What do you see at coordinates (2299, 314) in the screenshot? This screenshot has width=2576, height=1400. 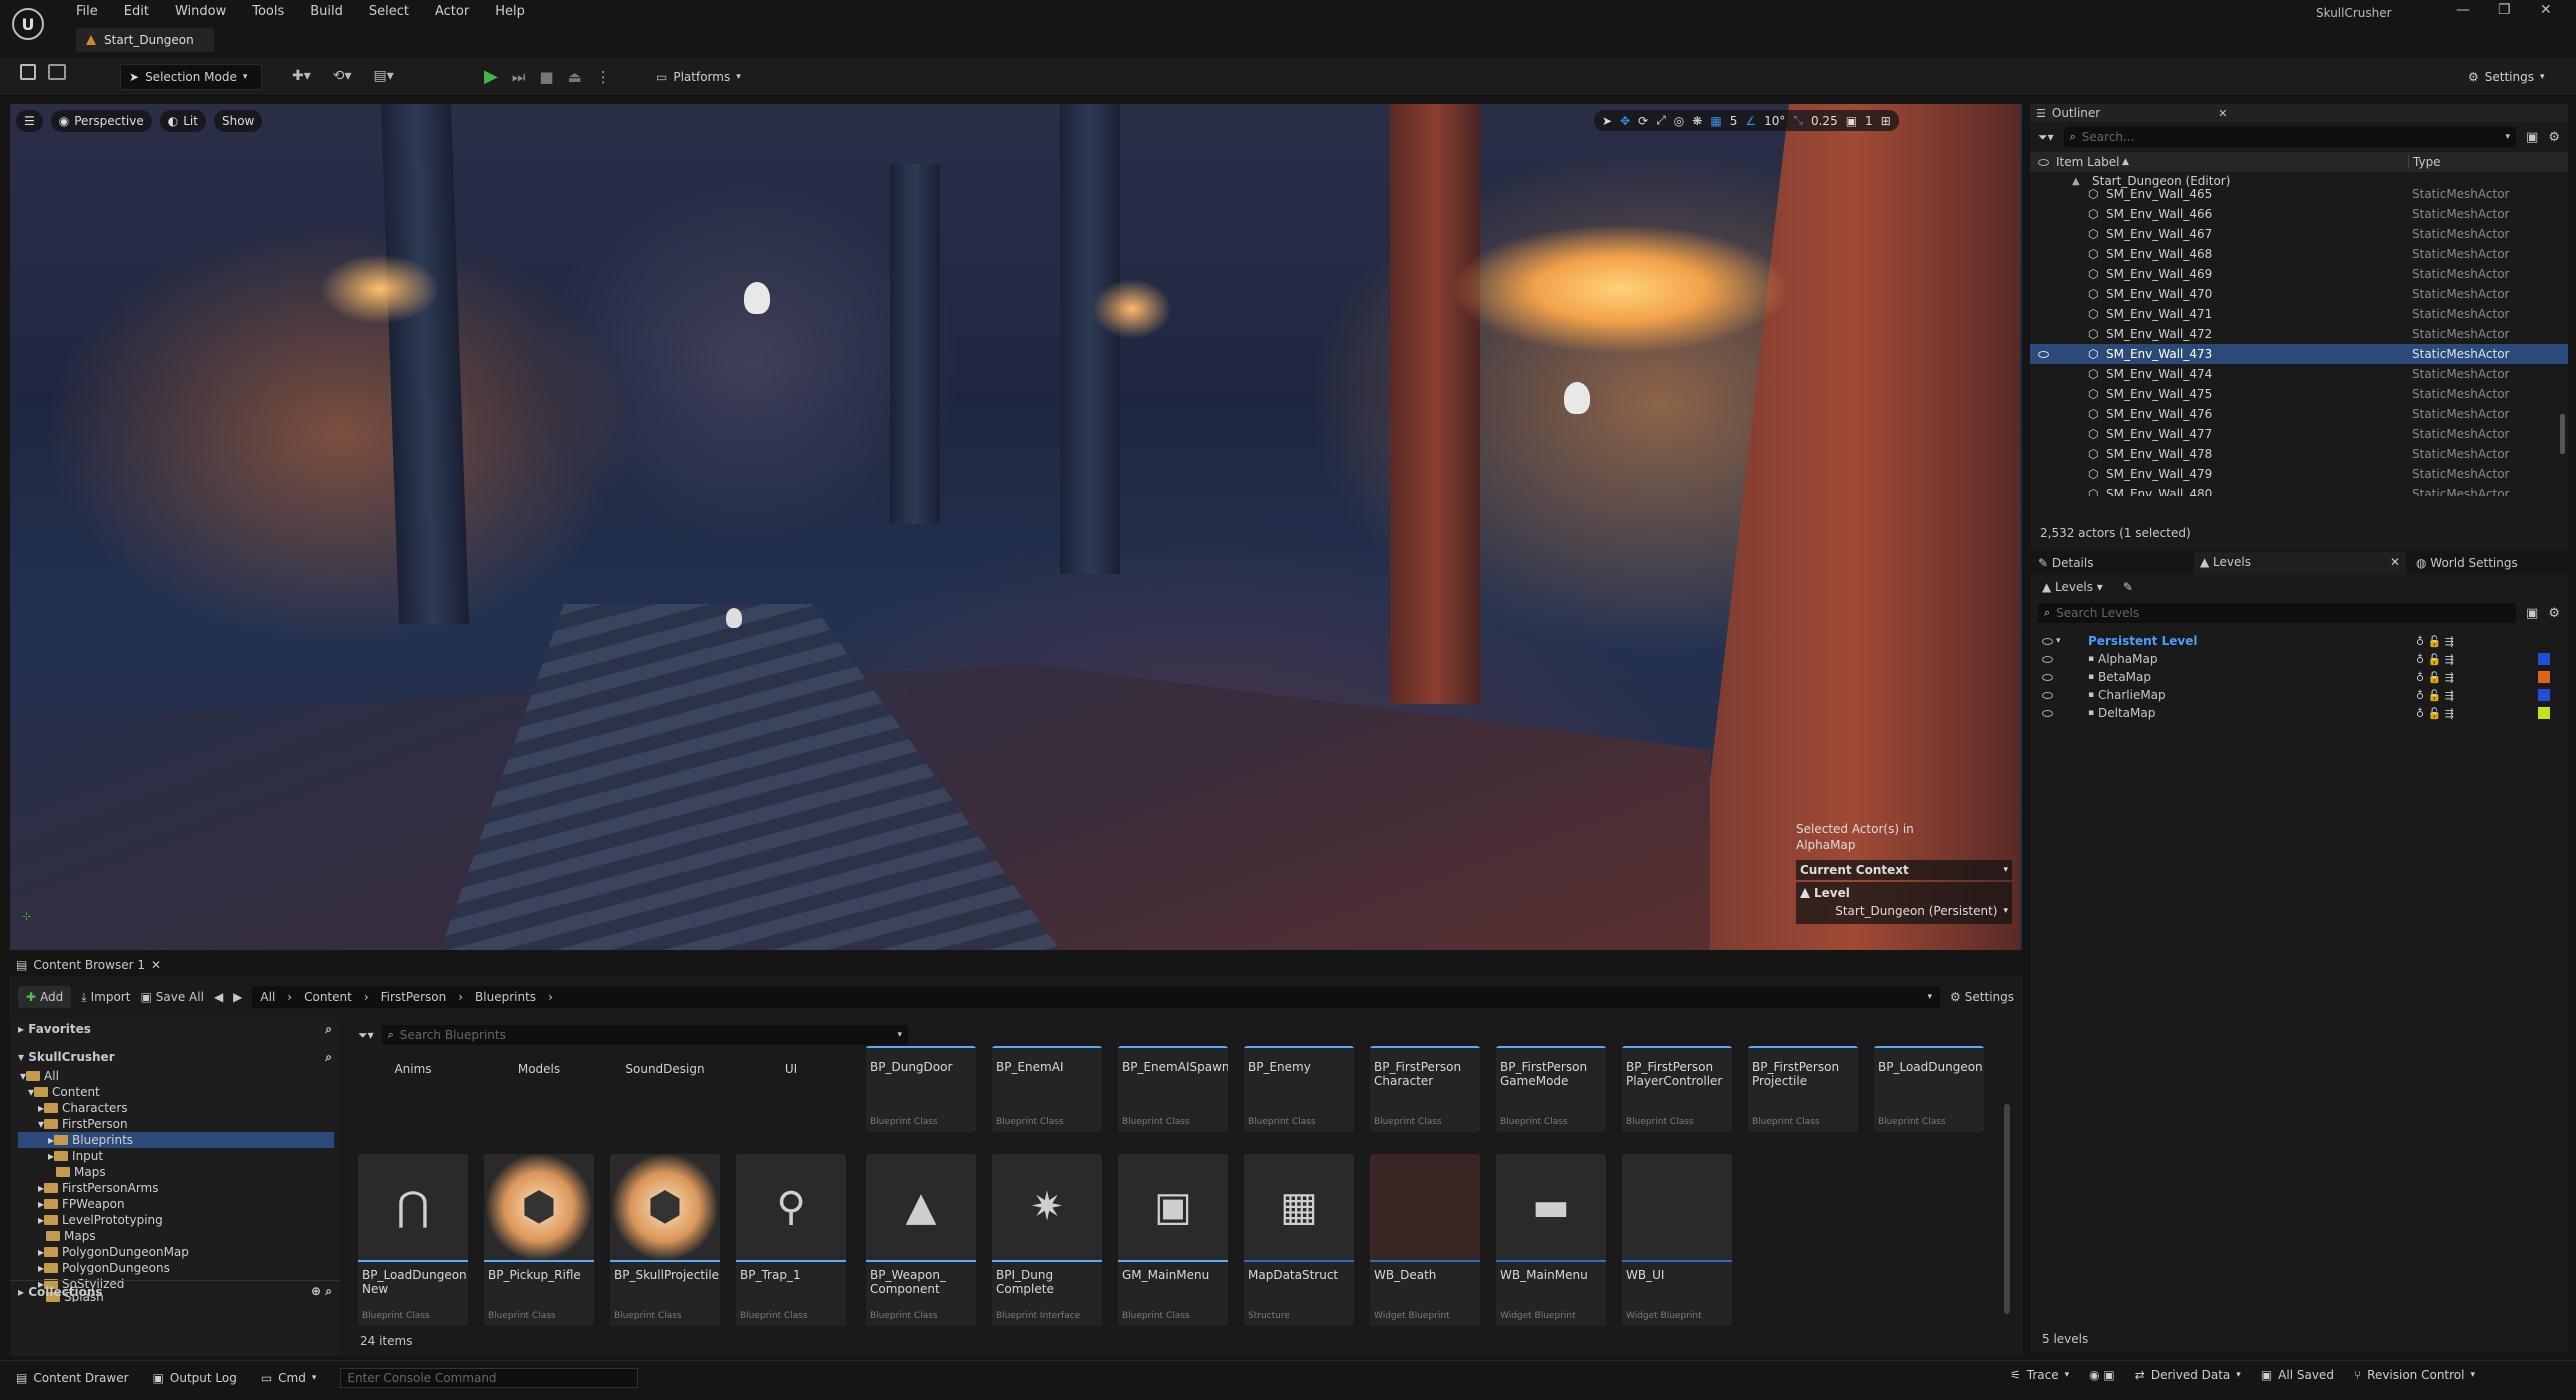 I see `table-row: ⬡ SM_Env_Wall_471 StaticMeshActor` at bounding box center [2299, 314].